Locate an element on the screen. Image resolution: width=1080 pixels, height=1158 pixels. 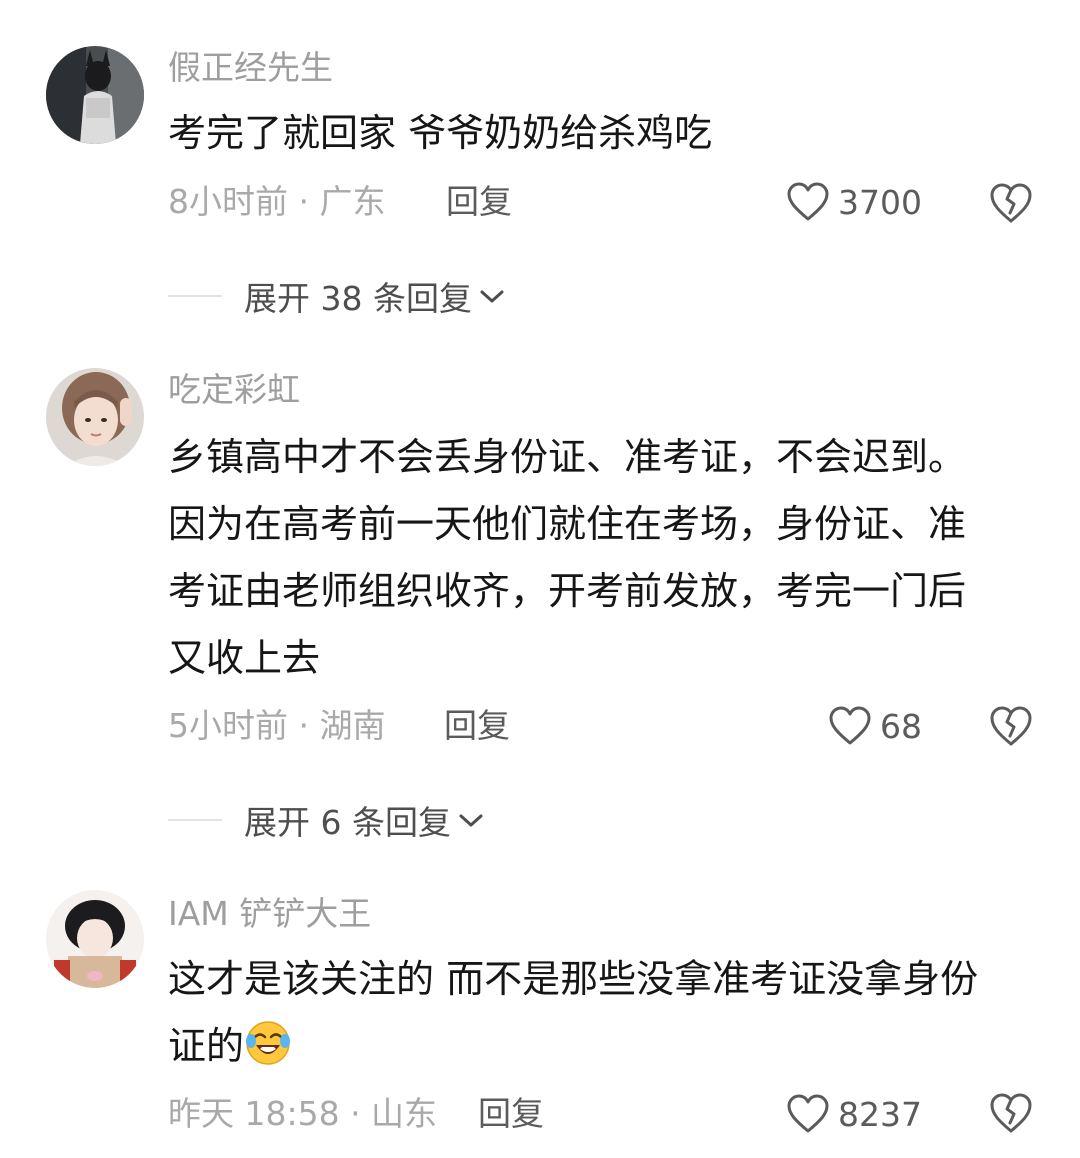
like-count: 3700 is located at coordinates (880, 202).